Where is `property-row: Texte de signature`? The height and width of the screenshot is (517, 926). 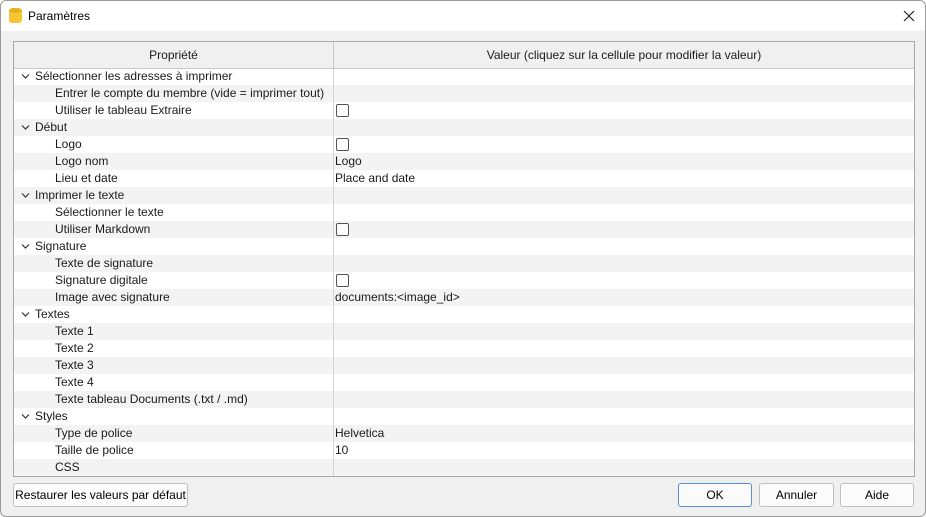
property-row: Texte de signature is located at coordinates (464, 263).